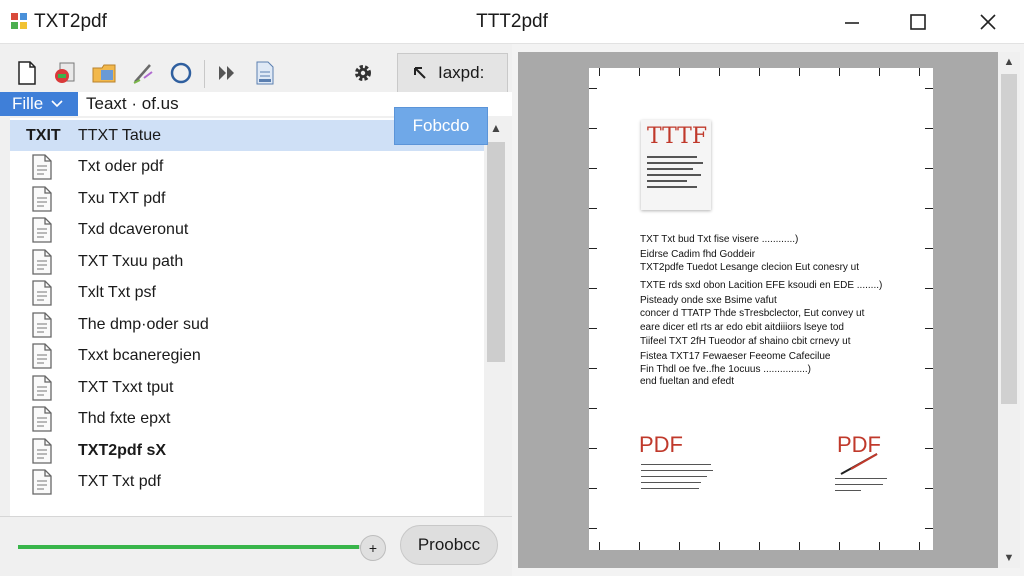  What do you see at coordinates (859, 464) in the screenshot?
I see `signature-pen-icon` at bounding box center [859, 464].